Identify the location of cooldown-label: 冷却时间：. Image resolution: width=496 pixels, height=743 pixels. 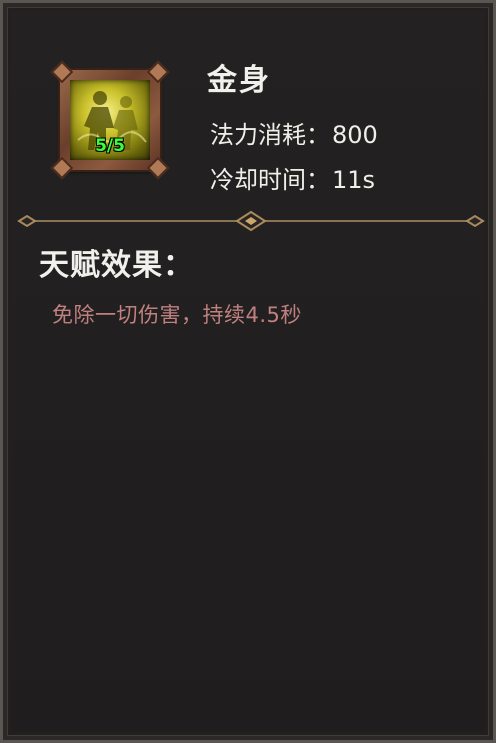
(270, 180).